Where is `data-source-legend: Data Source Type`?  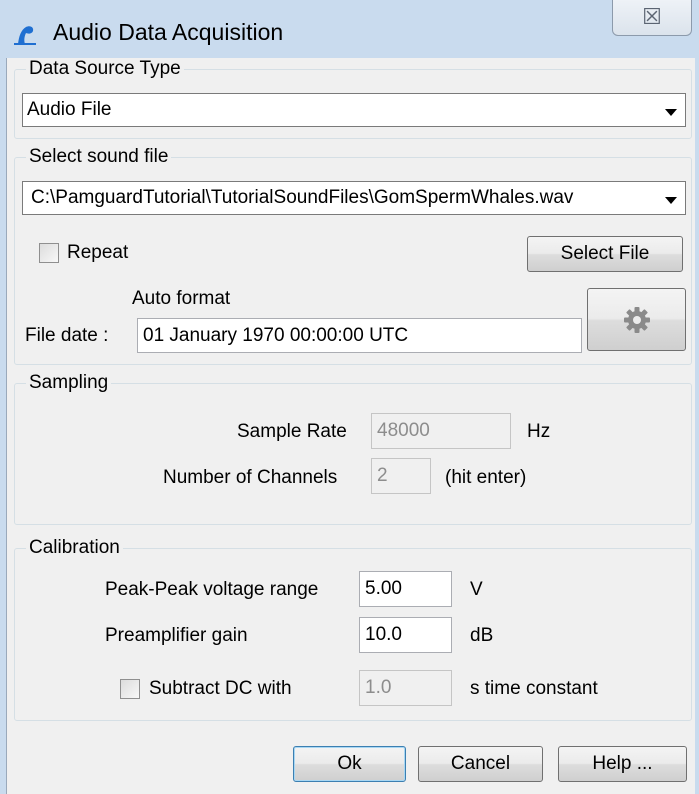
data-source-legend: Data Source Type is located at coordinates (105, 69).